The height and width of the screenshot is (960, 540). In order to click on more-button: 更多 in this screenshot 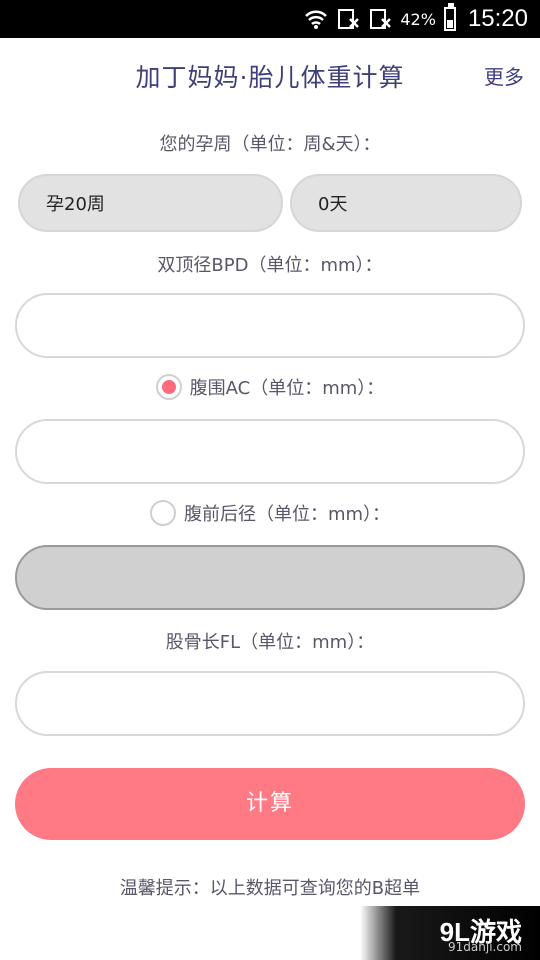, I will do `click(504, 75)`.